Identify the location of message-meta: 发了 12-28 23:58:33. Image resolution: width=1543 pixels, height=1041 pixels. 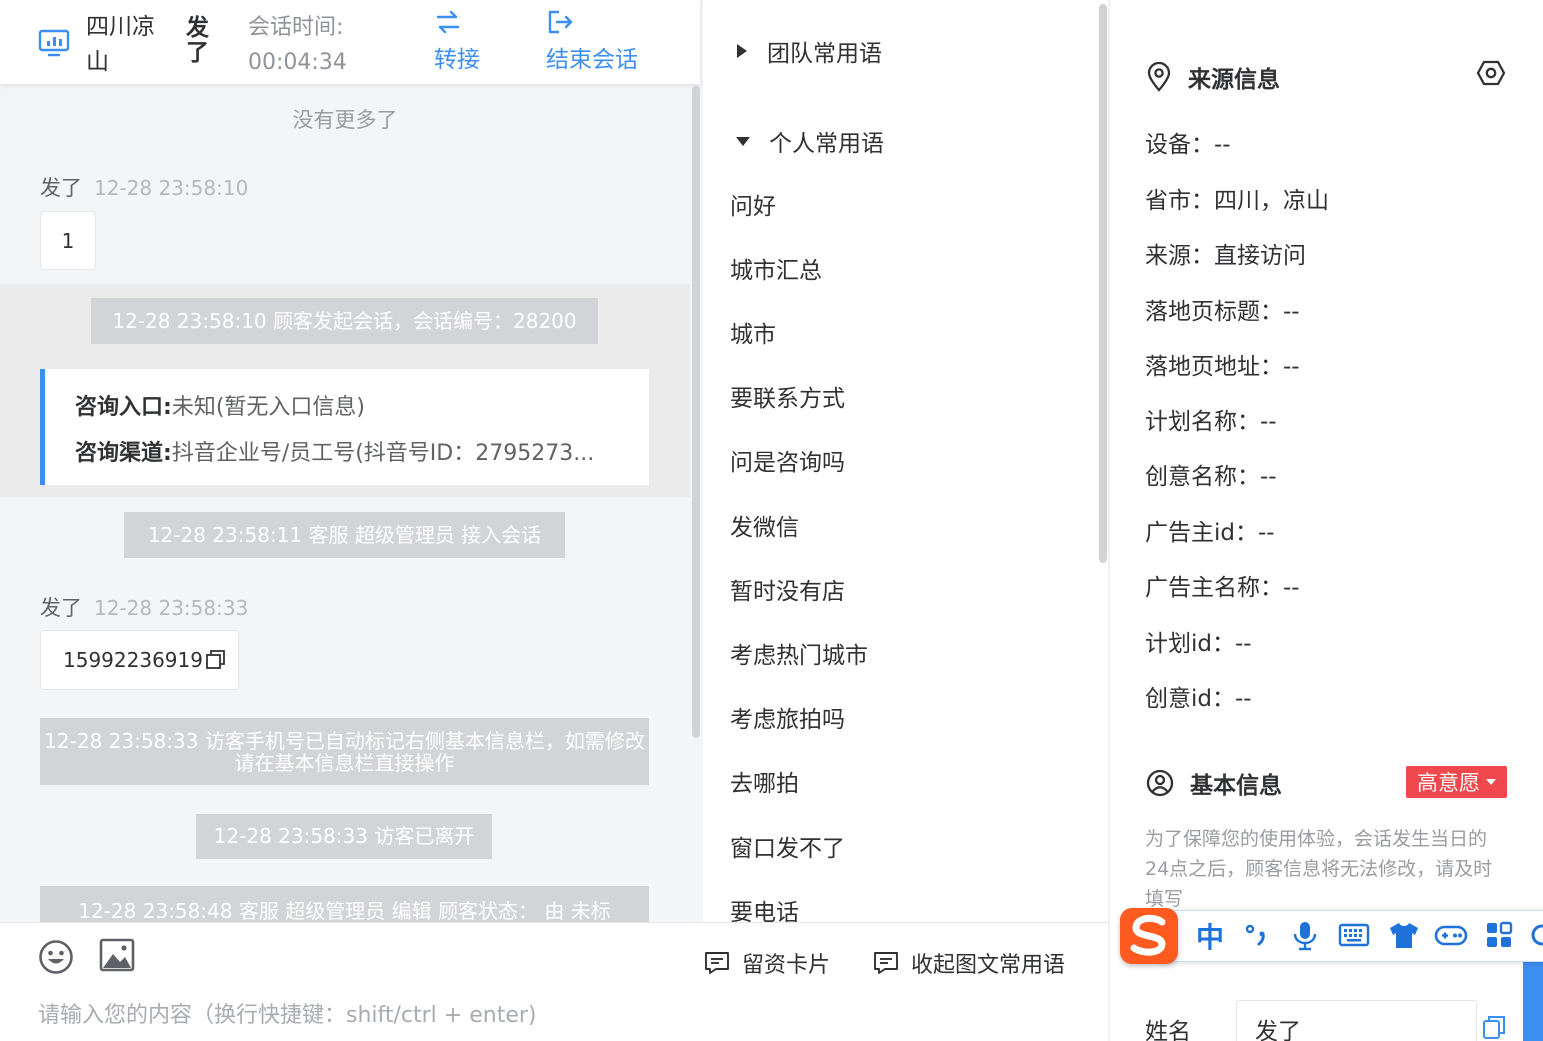
(144, 607).